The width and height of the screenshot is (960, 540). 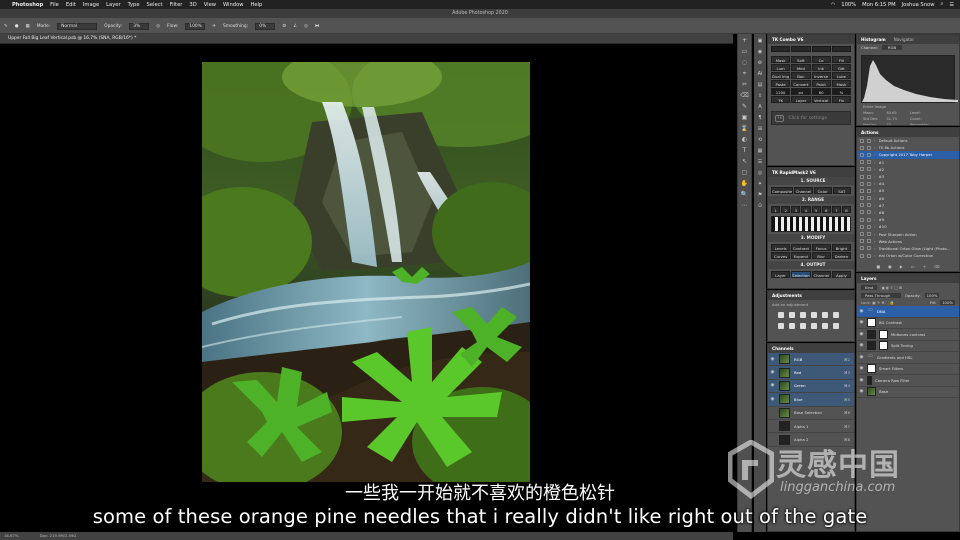 I want to click on menu-select: Select, so click(x=155, y=5).